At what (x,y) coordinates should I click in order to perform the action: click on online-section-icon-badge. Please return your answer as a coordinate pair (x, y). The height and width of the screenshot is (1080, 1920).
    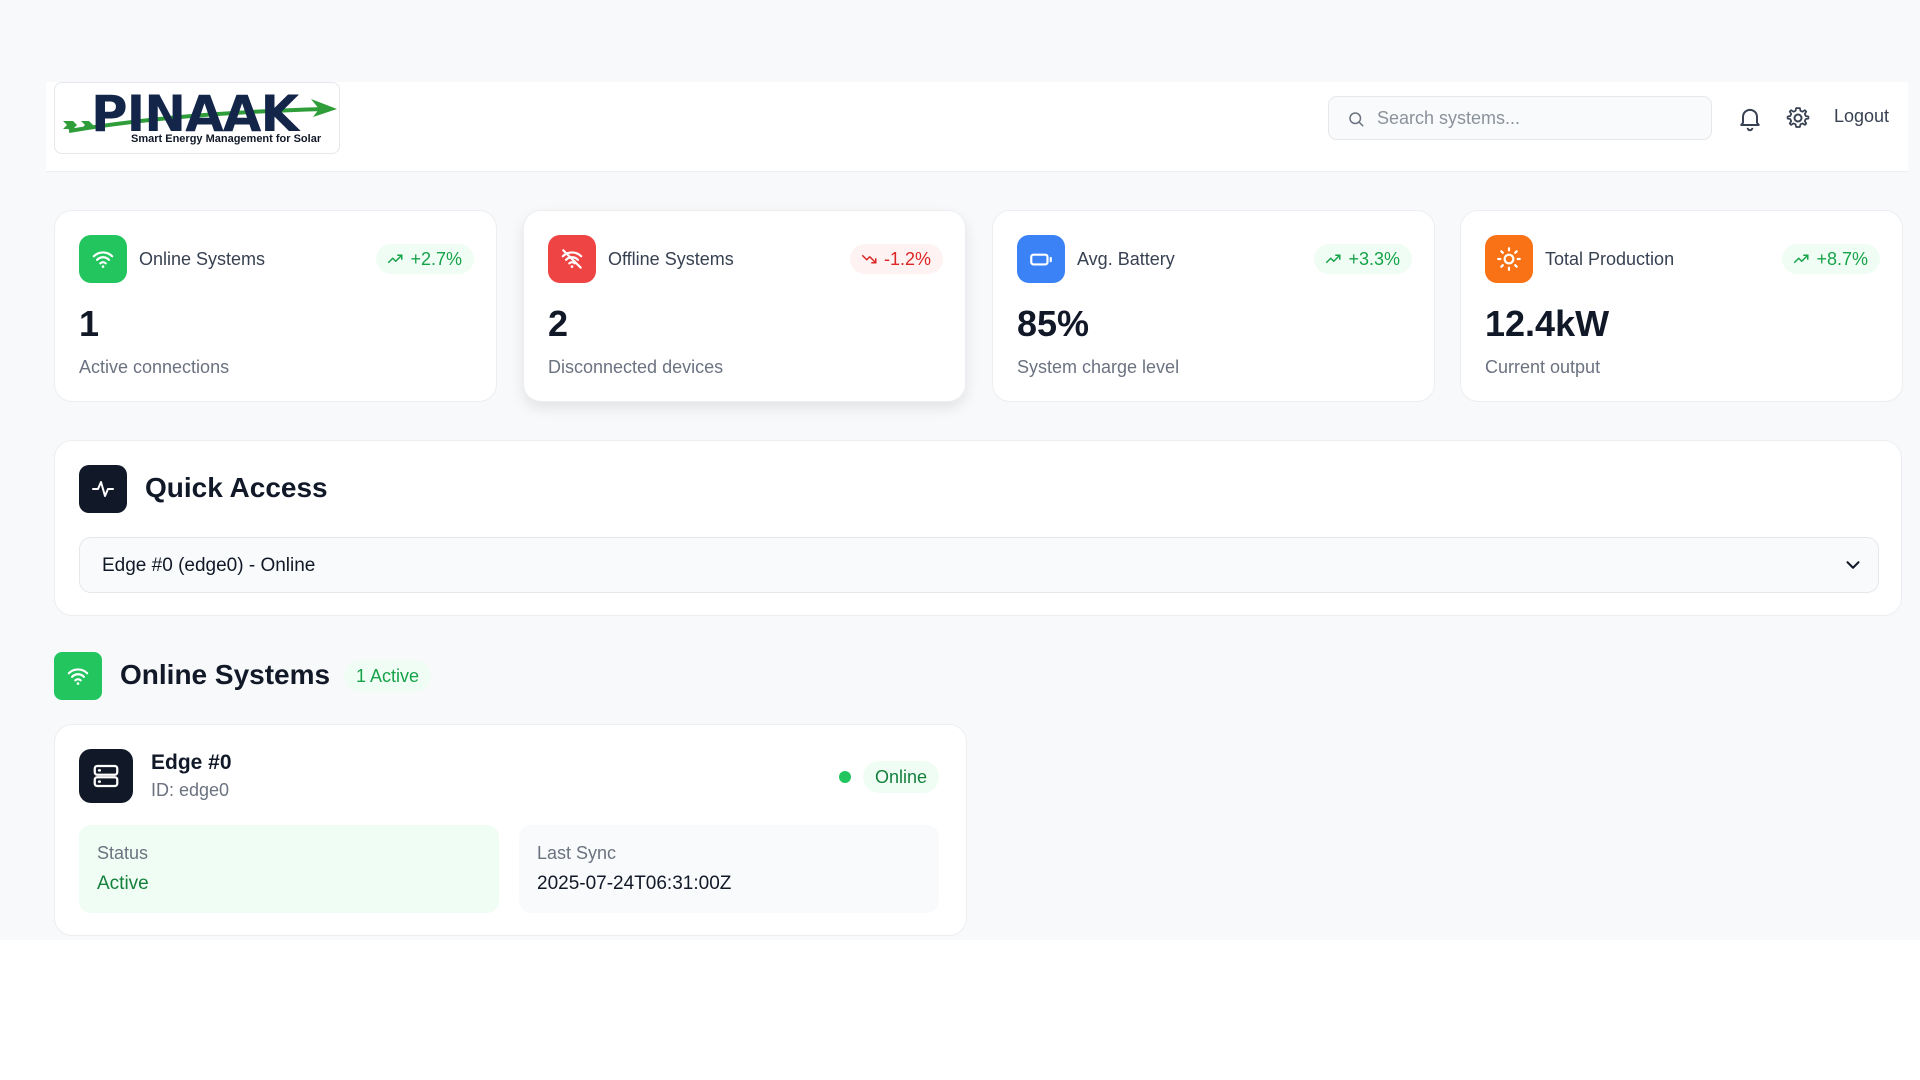
    Looking at the image, I should click on (78, 676).